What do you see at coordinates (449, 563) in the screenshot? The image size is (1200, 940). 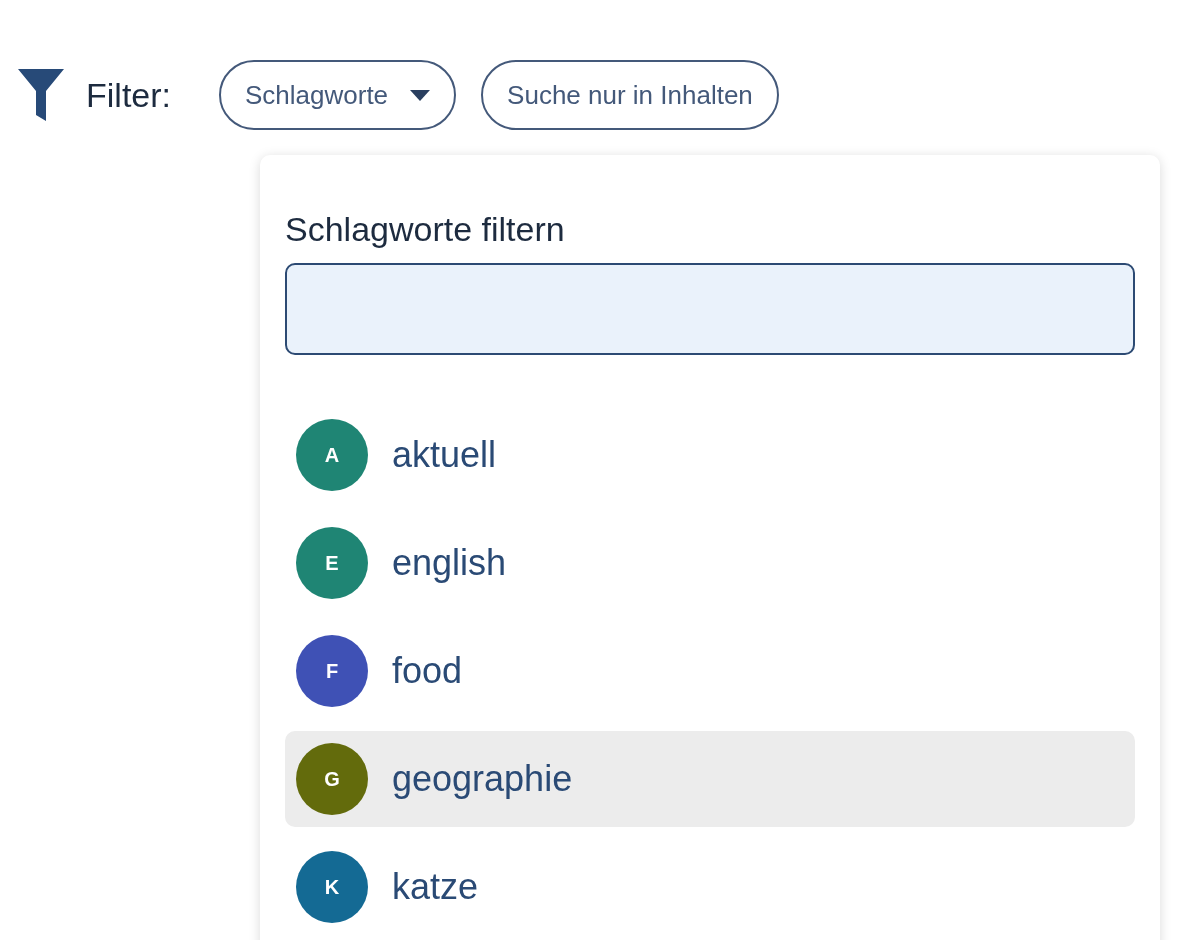 I see `tag-label: english` at bounding box center [449, 563].